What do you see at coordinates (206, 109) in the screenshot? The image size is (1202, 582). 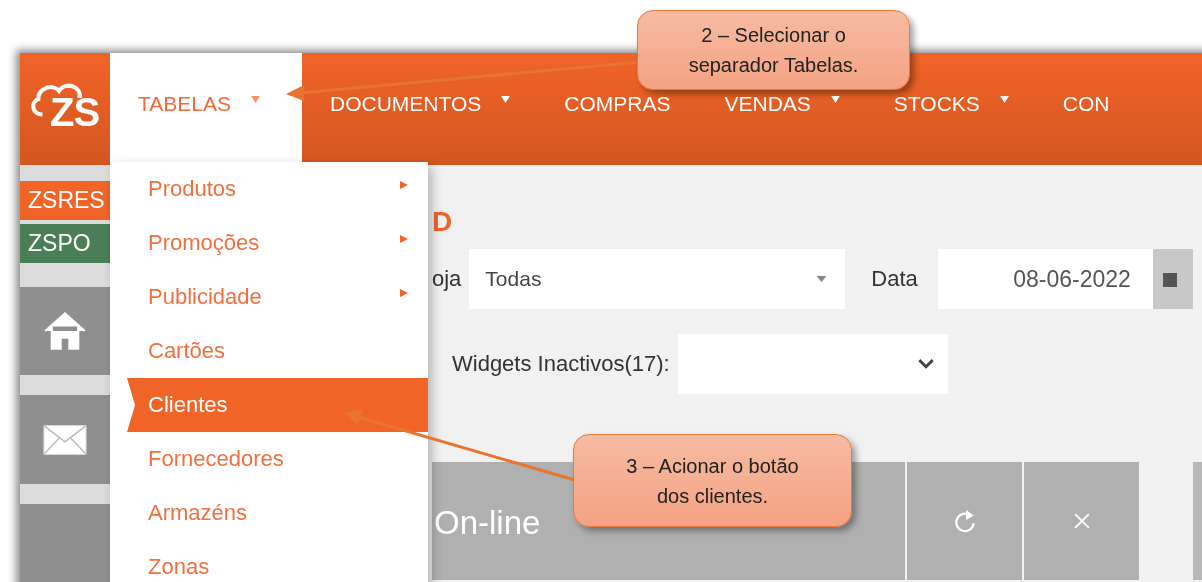 I see `nav-tab: TABELAS` at bounding box center [206, 109].